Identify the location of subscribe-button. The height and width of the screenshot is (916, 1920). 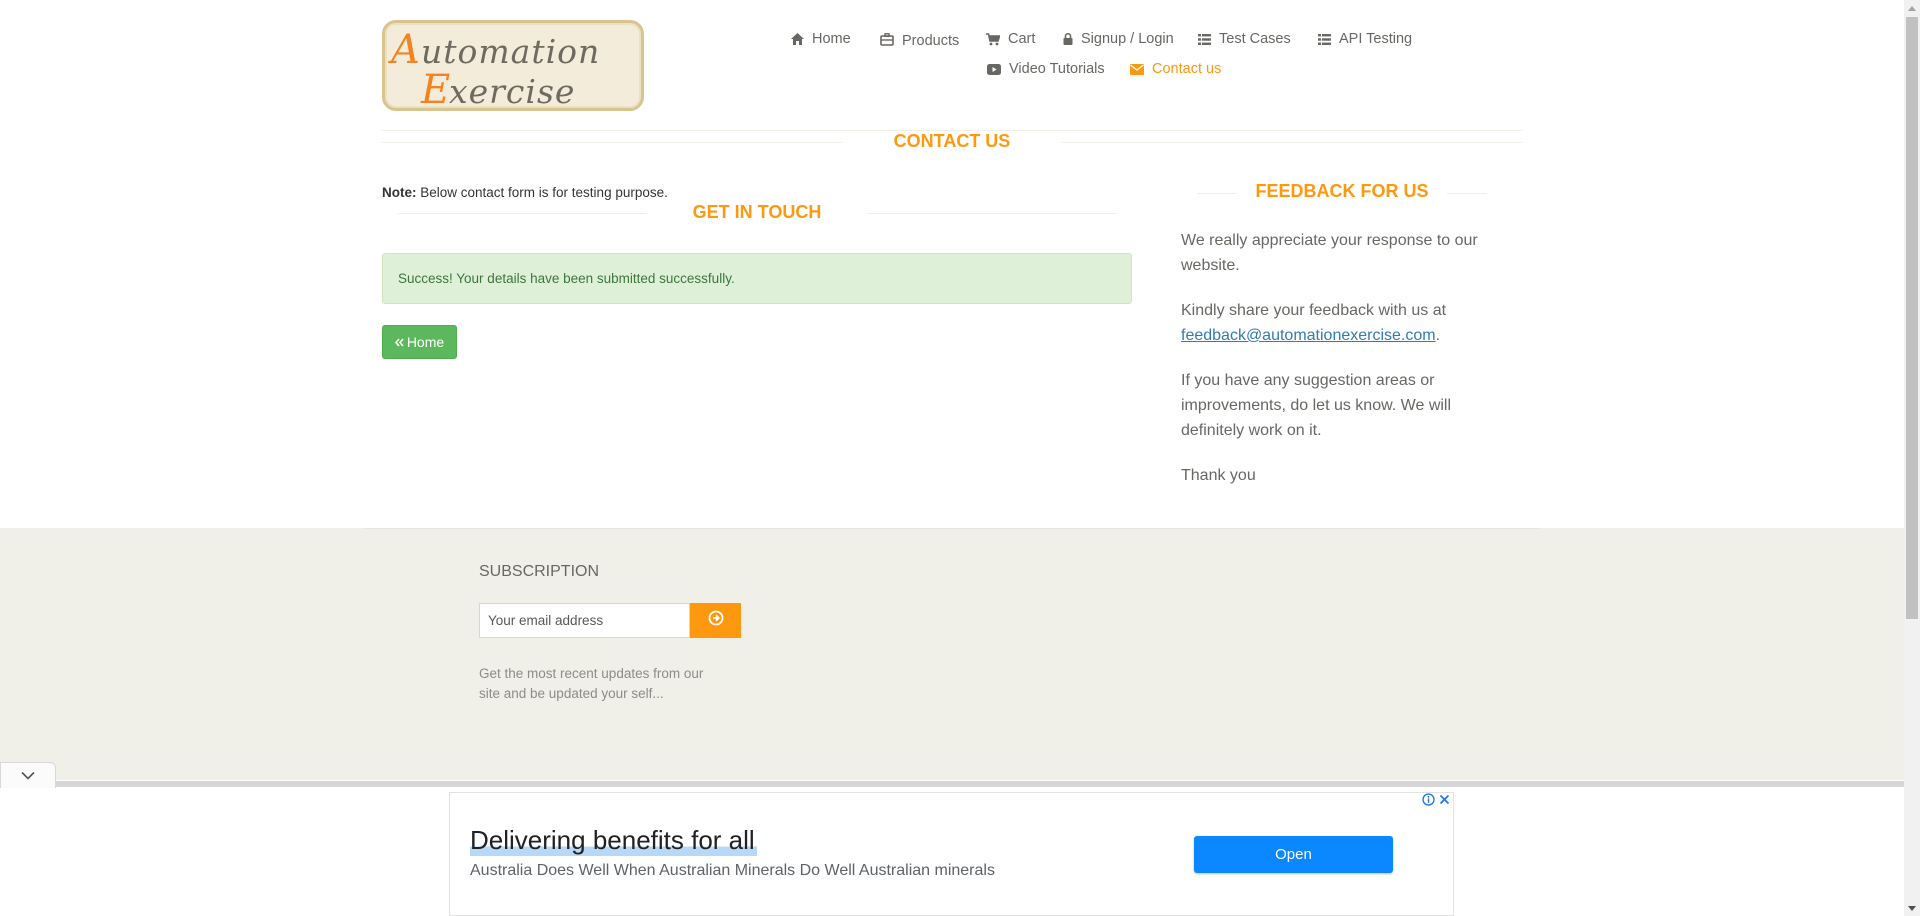
(715, 620).